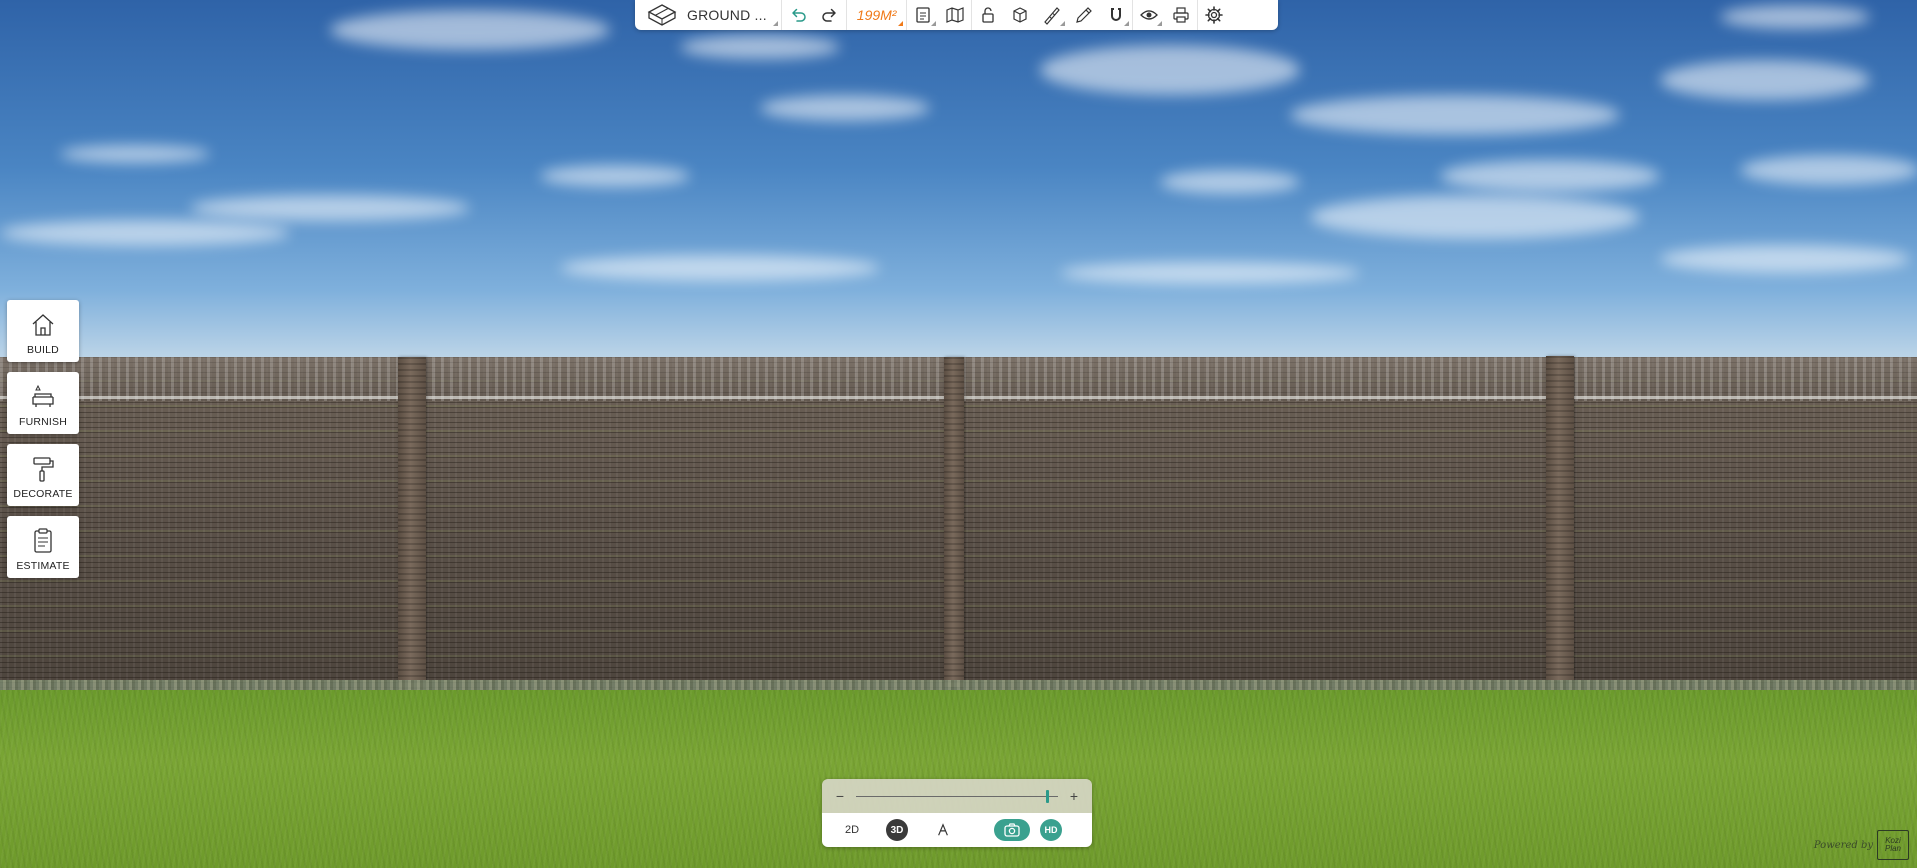  I want to click on zoom-slider-handle, so click(1047, 796).